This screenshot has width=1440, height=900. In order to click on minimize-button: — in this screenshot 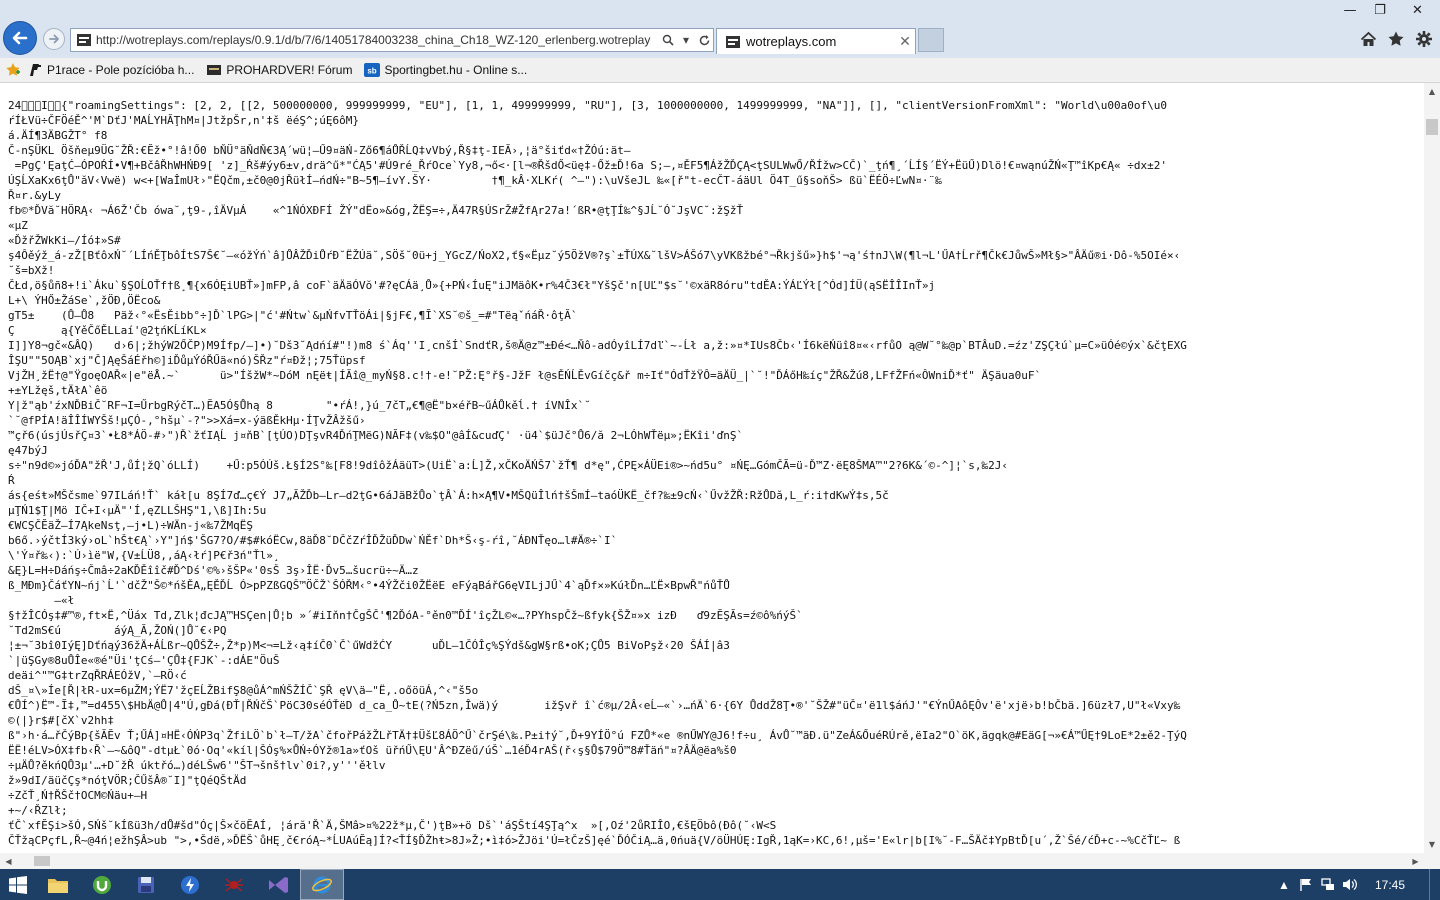, I will do `click(1350, 10)`.